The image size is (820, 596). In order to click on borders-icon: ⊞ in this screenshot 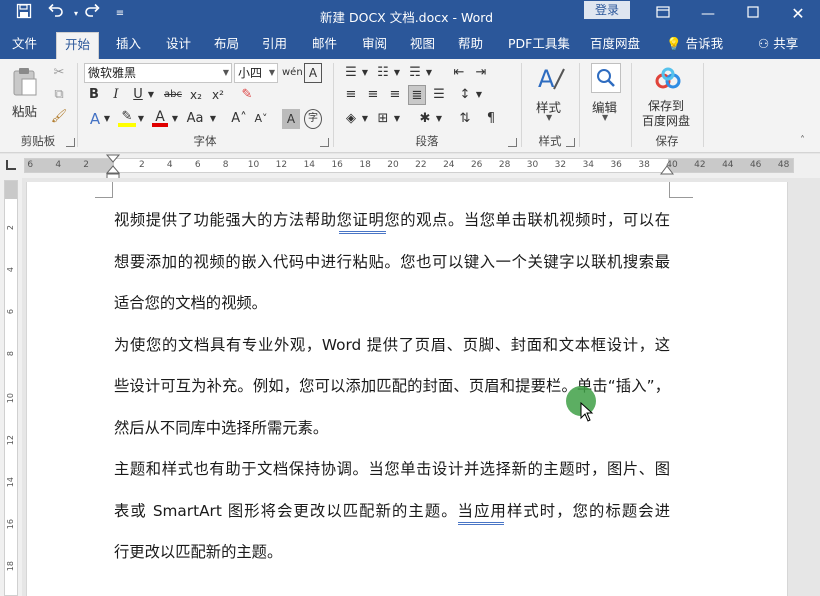, I will do `click(383, 119)`.